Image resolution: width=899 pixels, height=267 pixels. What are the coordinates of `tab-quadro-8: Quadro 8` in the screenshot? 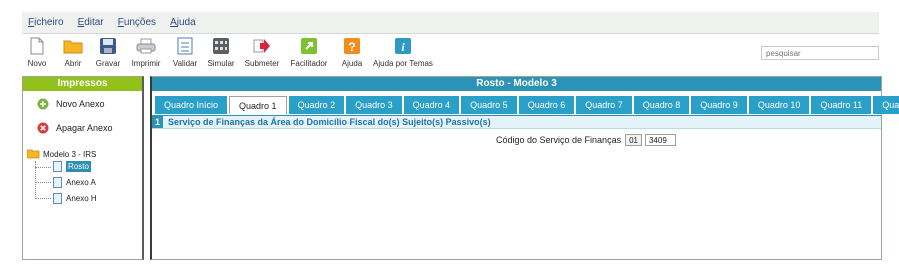 It's located at (661, 105).